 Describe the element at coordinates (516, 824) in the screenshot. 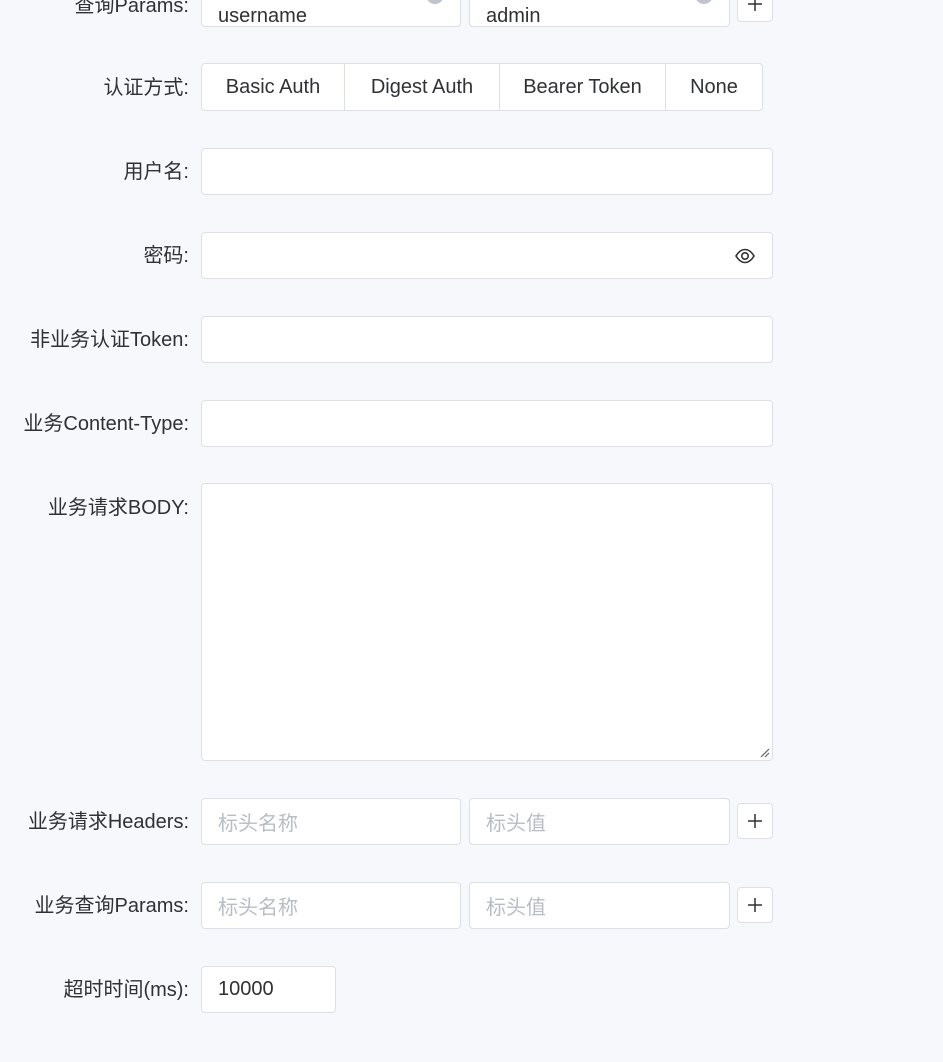

I see `header-value-placeholder: 标头值` at that location.